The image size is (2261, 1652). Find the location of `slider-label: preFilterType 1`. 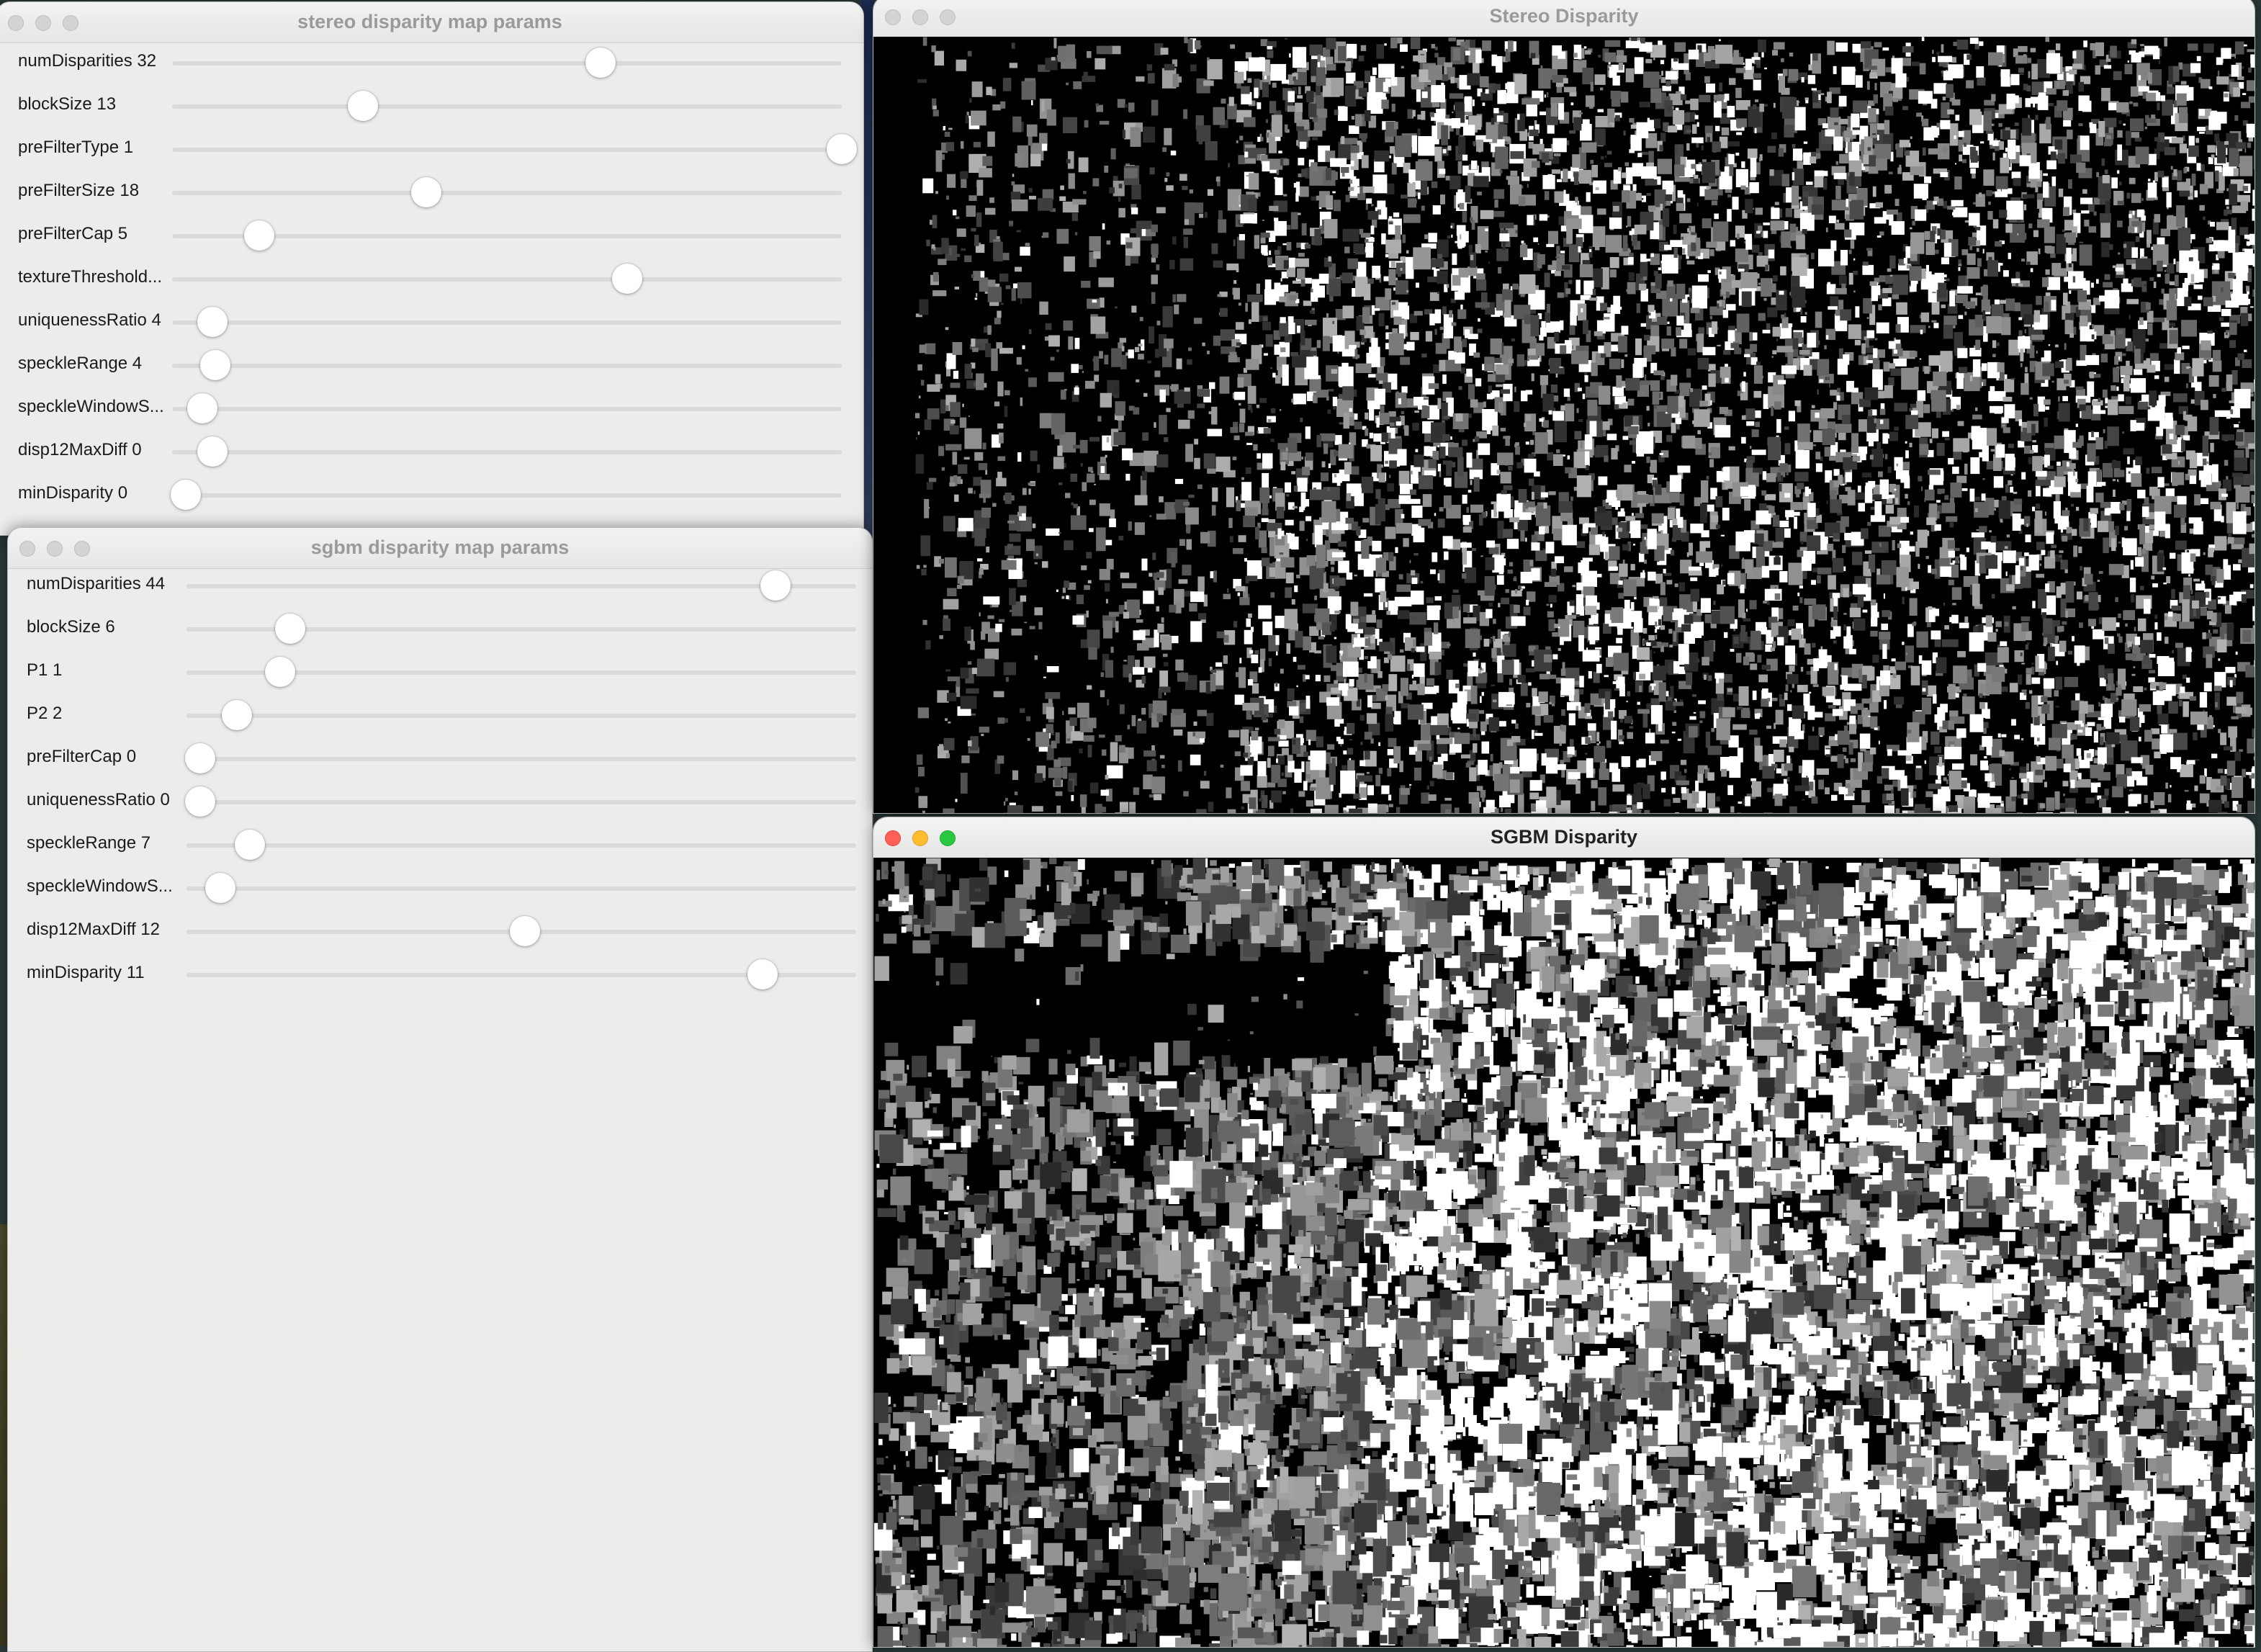

slider-label: preFilterType 1 is located at coordinates (96, 148).